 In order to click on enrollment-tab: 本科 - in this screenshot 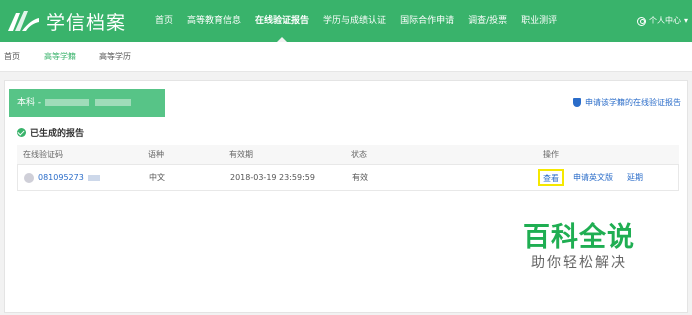, I will do `click(87, 103)`.